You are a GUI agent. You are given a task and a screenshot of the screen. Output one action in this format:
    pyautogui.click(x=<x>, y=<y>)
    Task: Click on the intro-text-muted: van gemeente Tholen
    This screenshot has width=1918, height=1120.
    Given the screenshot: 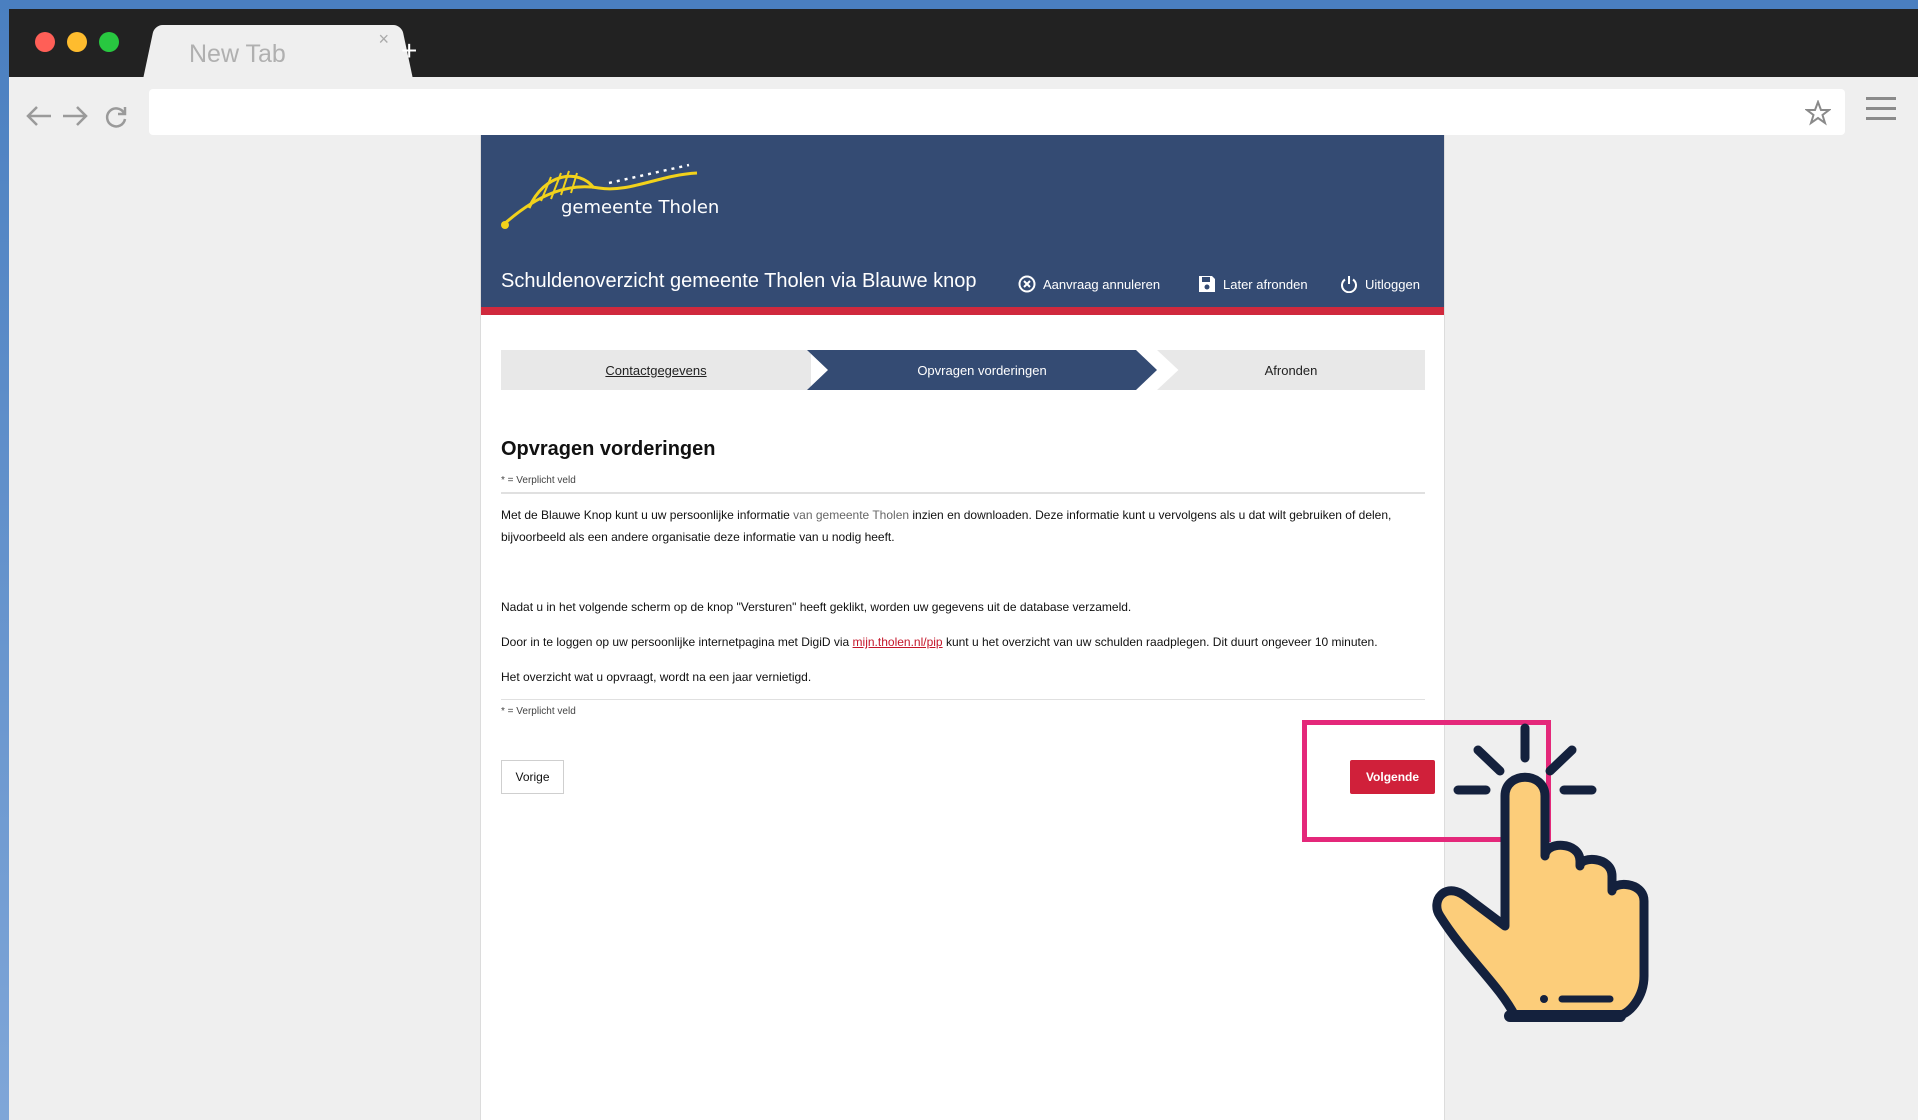 What is the action you would take?
    pyautogui.click(x=851, y=515)
    